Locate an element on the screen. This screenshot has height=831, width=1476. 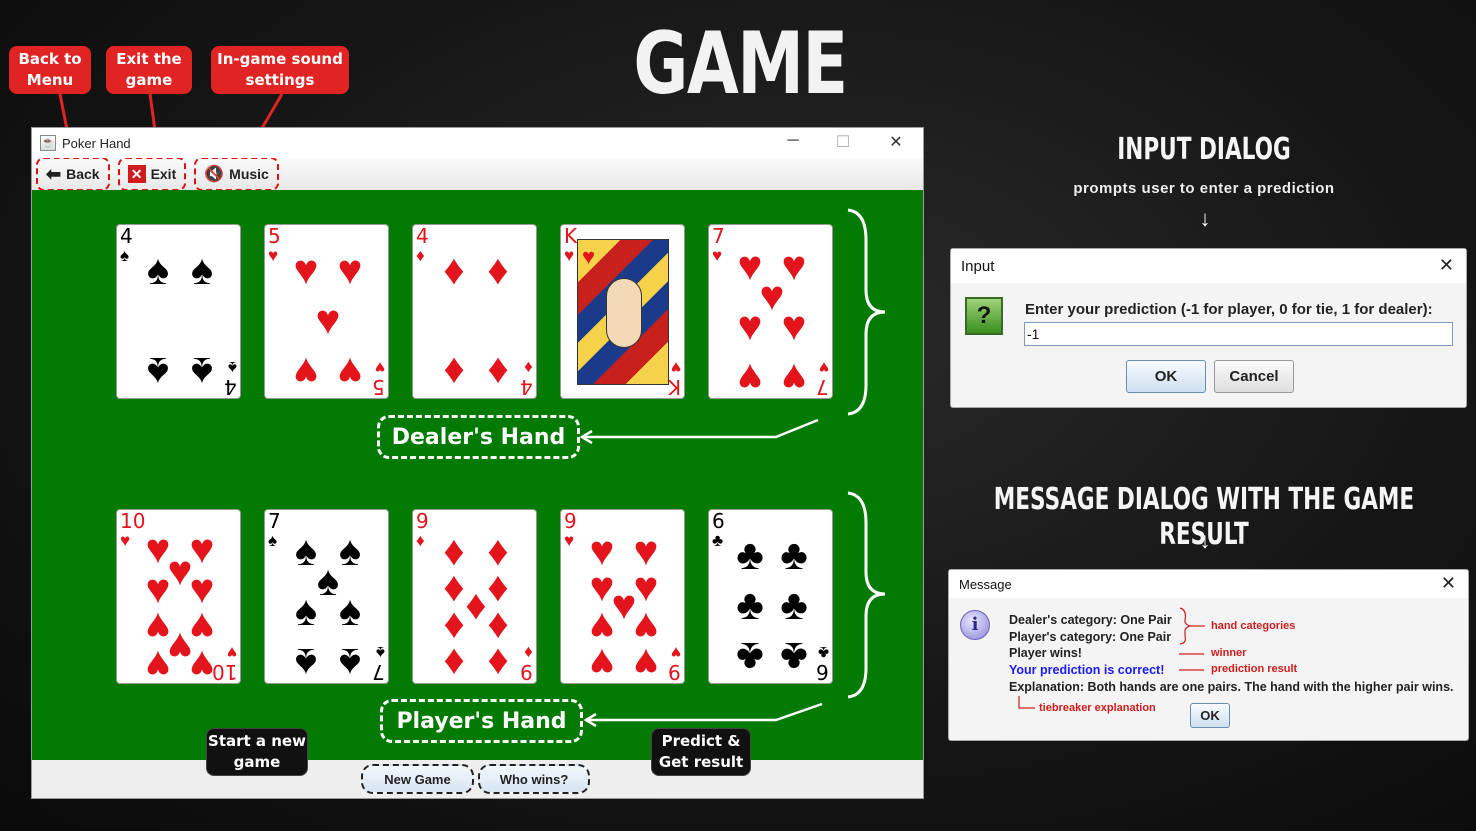
input-dialog-subtitle: prompts user to enter a prediction is located at coordinates (1204, 188).